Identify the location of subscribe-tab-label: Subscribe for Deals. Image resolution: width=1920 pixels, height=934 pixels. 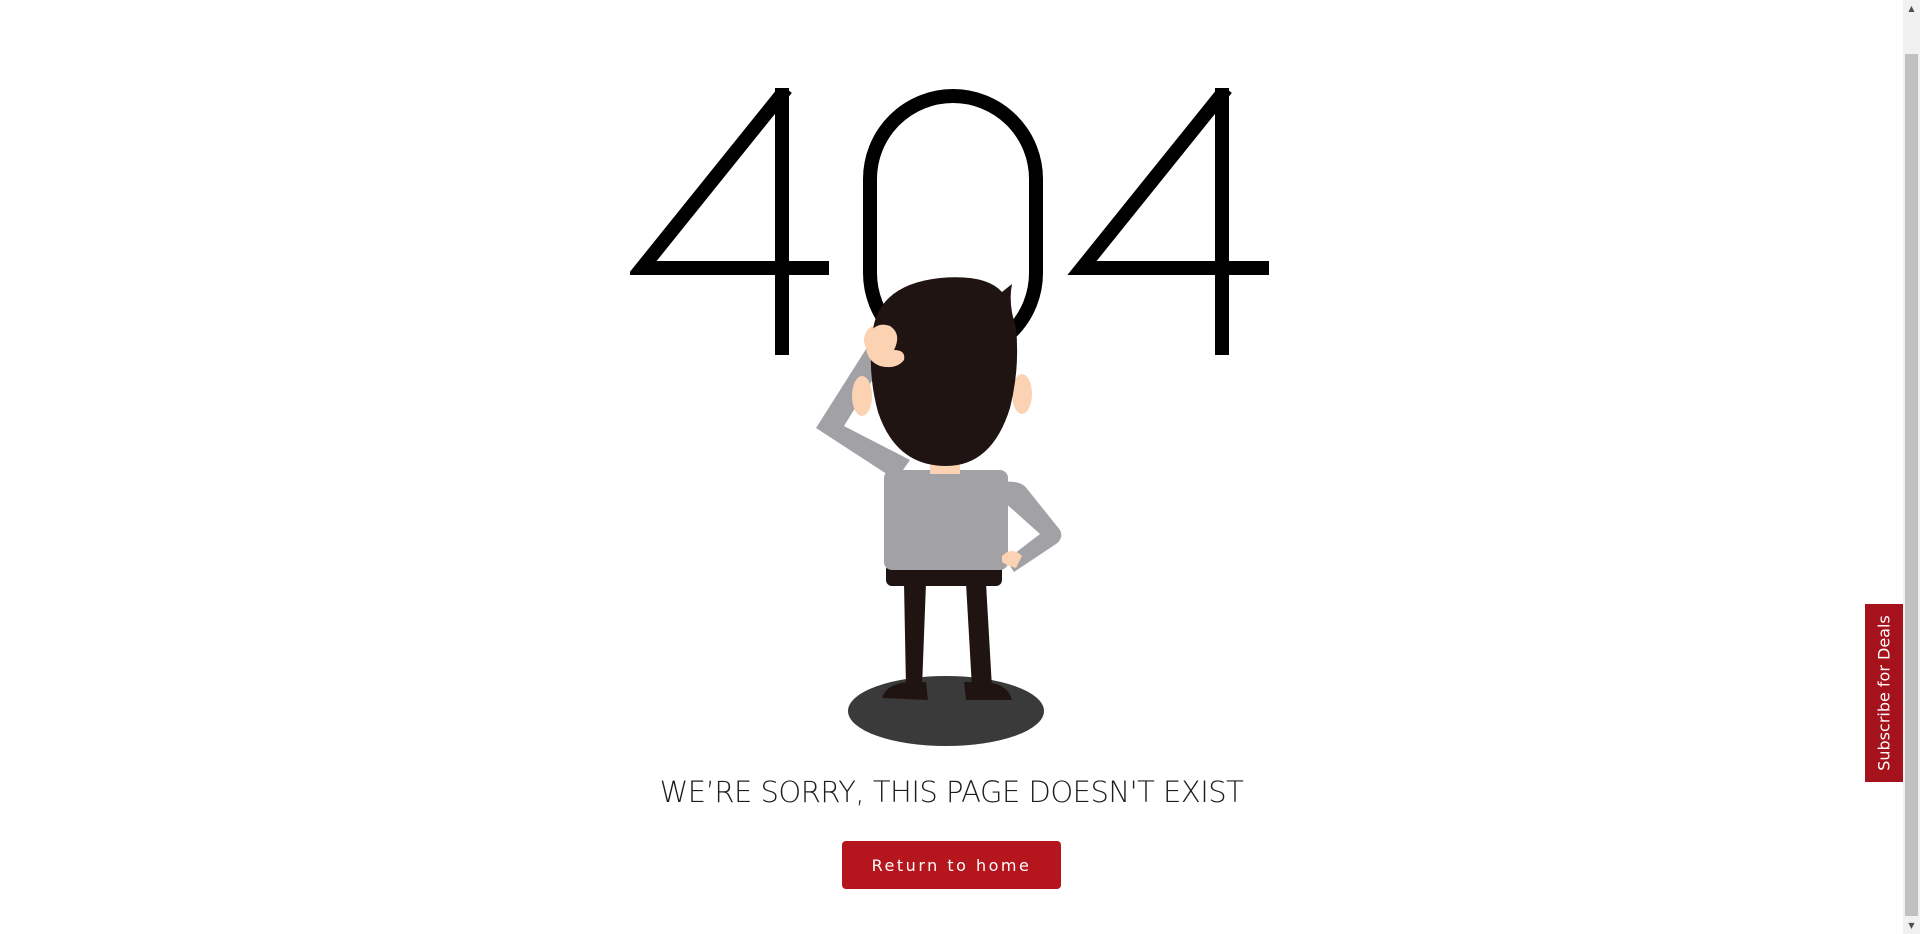
(1884, 693).